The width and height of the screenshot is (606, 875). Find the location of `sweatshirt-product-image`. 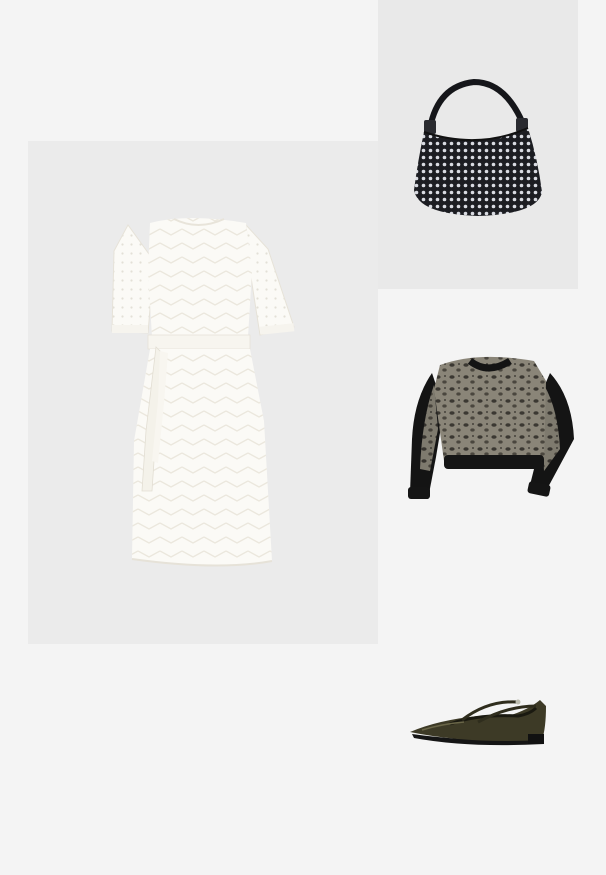

sweatshirt-product-image is located at coordinates (492, 439).